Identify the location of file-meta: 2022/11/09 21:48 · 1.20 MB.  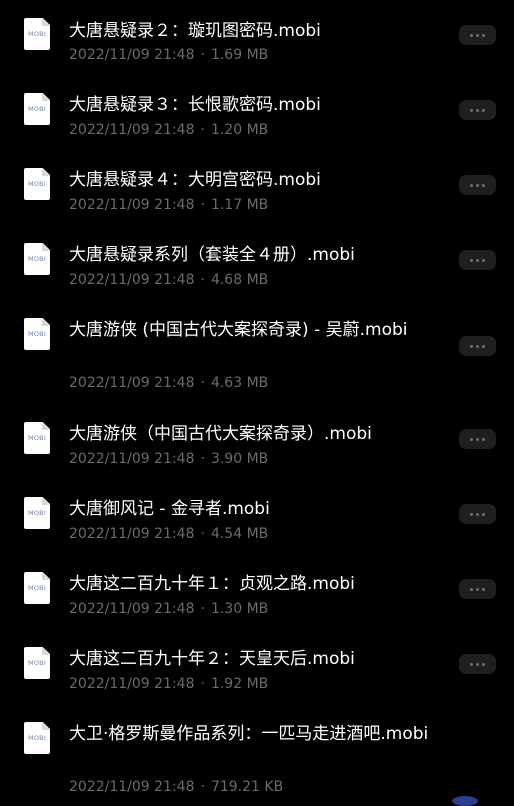
(168, 130).